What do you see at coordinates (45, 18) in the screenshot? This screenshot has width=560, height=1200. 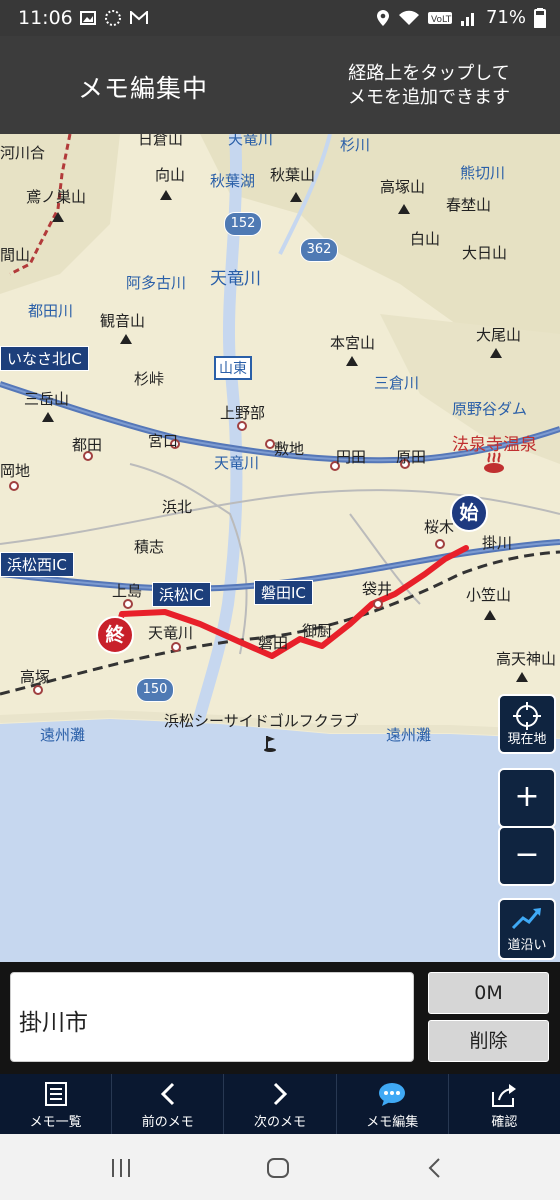 I see `status-time: 11:06` at bounding box center [45, 18].